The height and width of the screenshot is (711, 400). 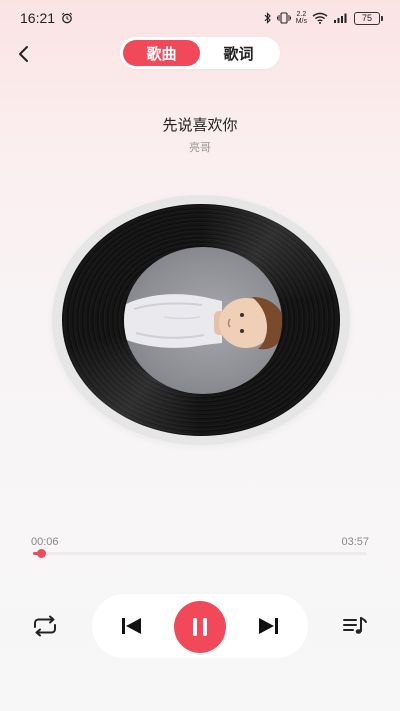 I want to click on cover-portrait-image, so click(x=203, y=322).